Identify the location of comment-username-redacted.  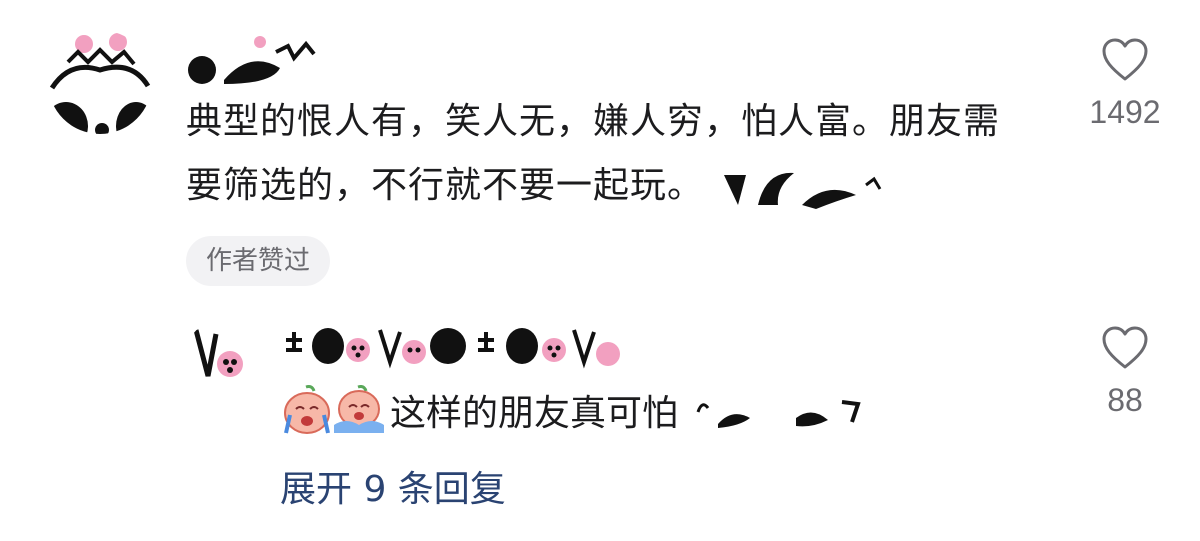
(250, 58).